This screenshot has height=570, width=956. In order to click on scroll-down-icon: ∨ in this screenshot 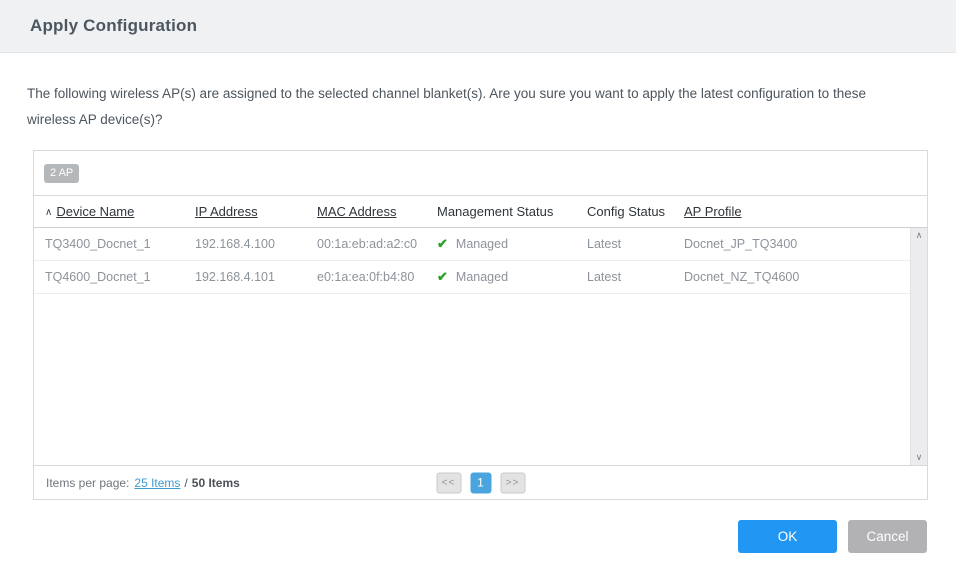, I will do `click(919, 457)`.